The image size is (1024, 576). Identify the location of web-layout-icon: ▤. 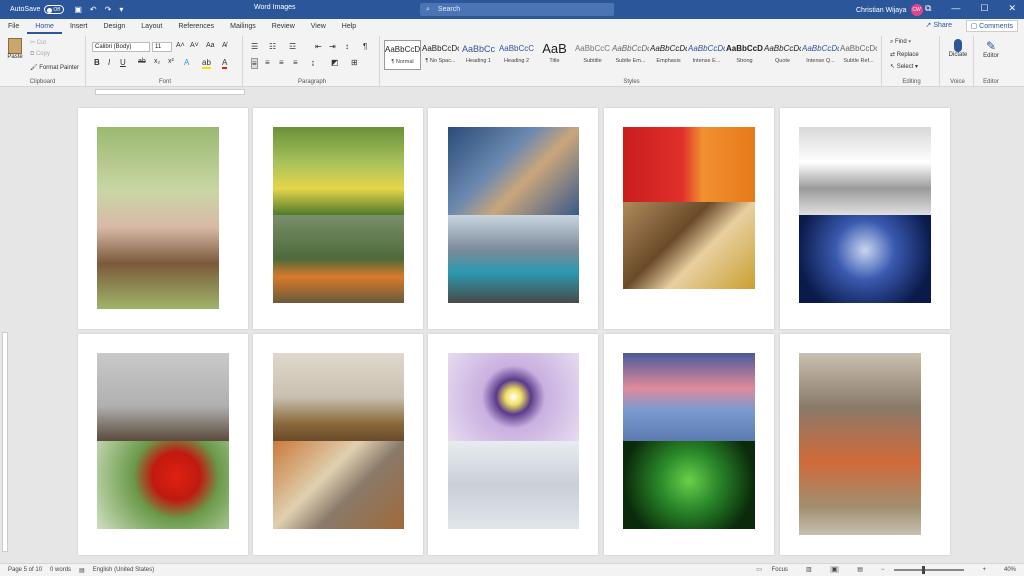
(860, 569).